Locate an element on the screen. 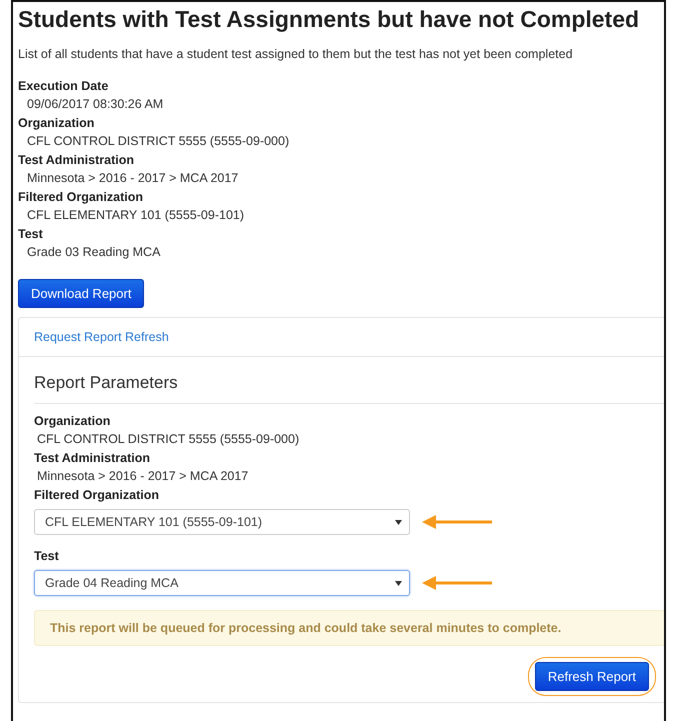 This screenshot has height=721, width=678. refresh-report-button: Refresh Report is located at coordinates (591, 676).